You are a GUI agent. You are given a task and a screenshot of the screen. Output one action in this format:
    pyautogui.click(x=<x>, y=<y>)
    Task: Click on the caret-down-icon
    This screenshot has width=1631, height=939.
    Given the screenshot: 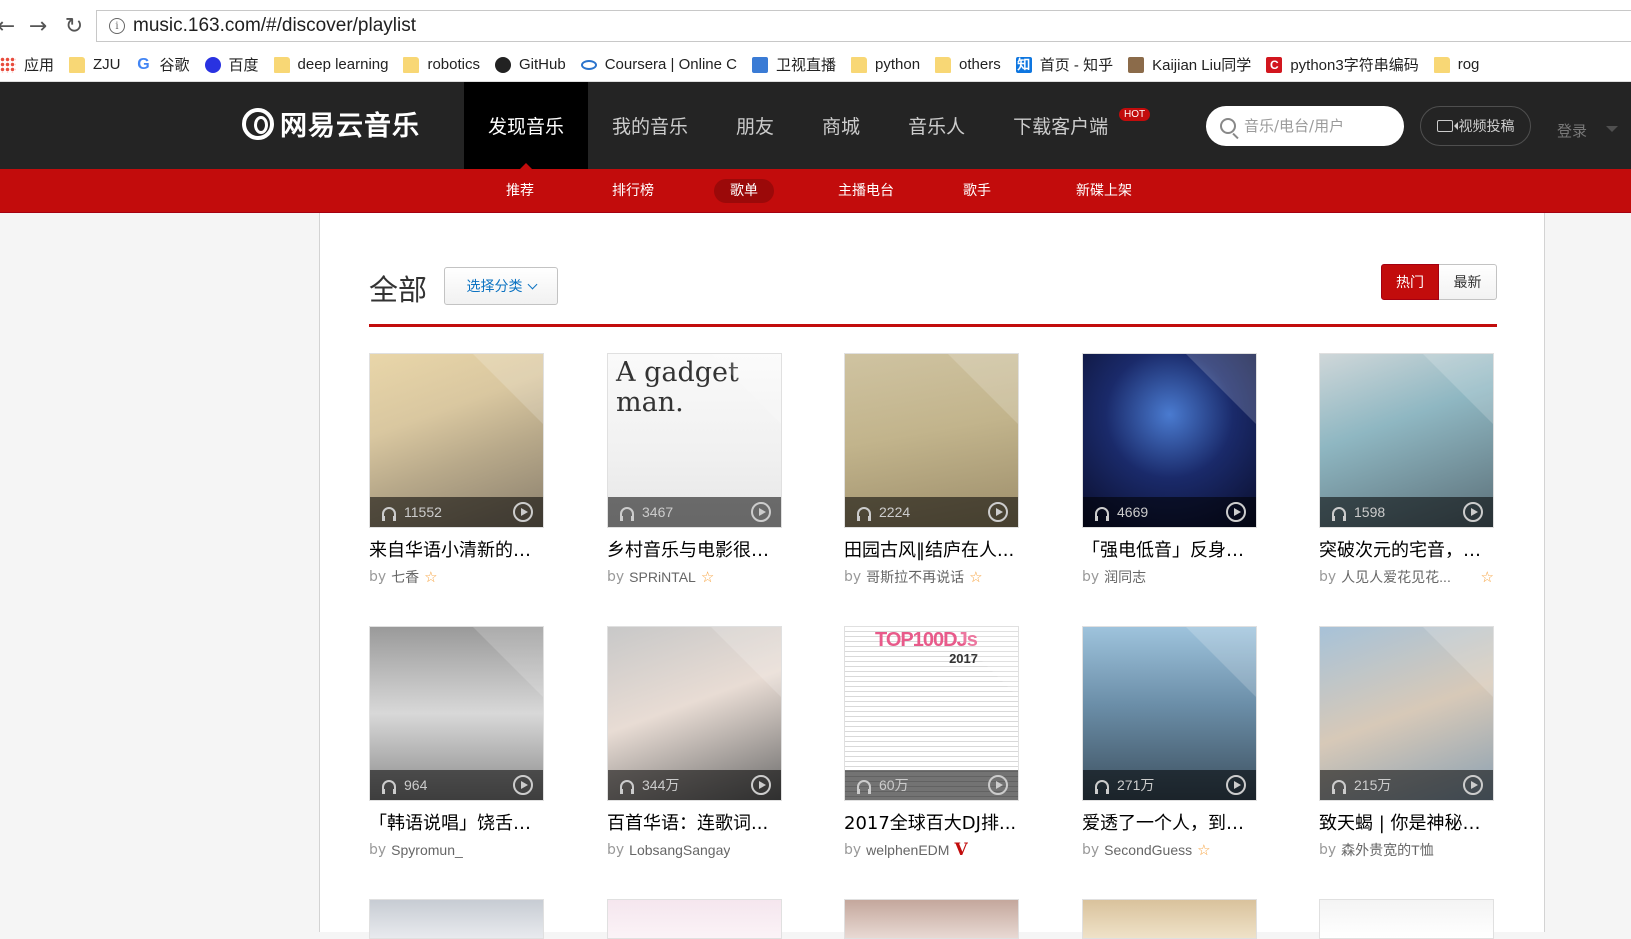 What is the action you would take?
    pyautogui.click(x=1612, y=132)
    